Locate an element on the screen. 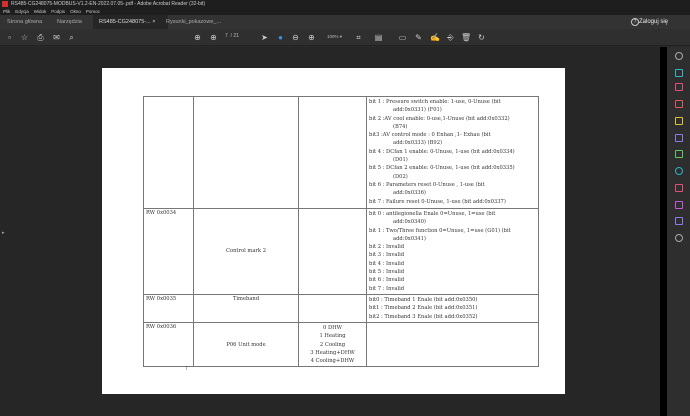  zoom-out-icon: ⊖ is located at coordinates (295, 37).